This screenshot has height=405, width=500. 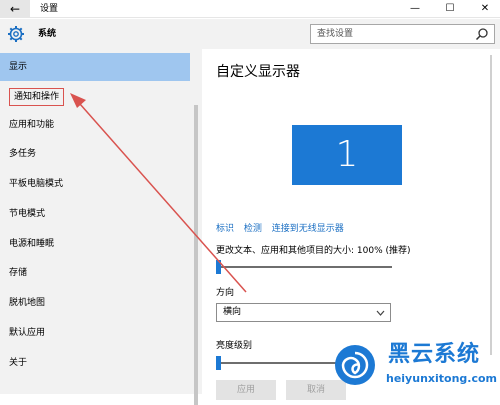 What do you see at coordinates (234, 346) in the screenshot?
I see `brightness-label: 亮度级别` at bounding box center [234, 346].